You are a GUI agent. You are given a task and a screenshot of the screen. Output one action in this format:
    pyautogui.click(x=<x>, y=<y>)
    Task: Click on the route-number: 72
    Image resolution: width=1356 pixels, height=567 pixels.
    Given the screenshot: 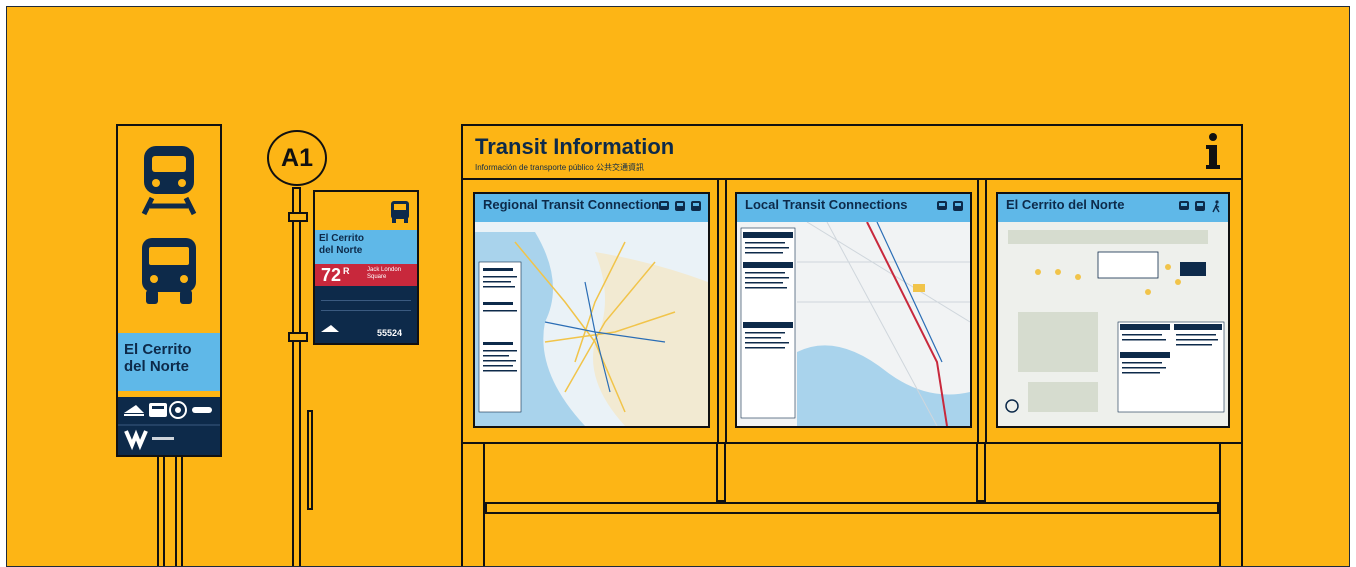 What is the action you would take?
    pyautogui.click(x=331, y=275)
    